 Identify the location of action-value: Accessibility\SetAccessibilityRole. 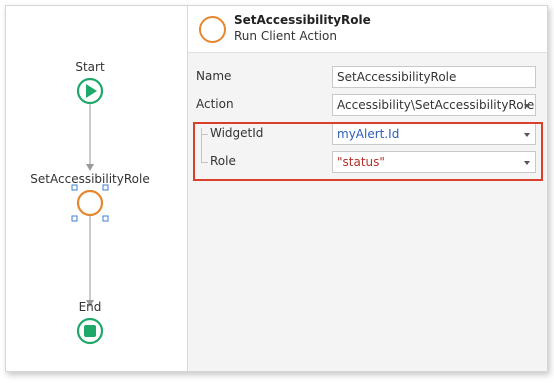
(436, 105).